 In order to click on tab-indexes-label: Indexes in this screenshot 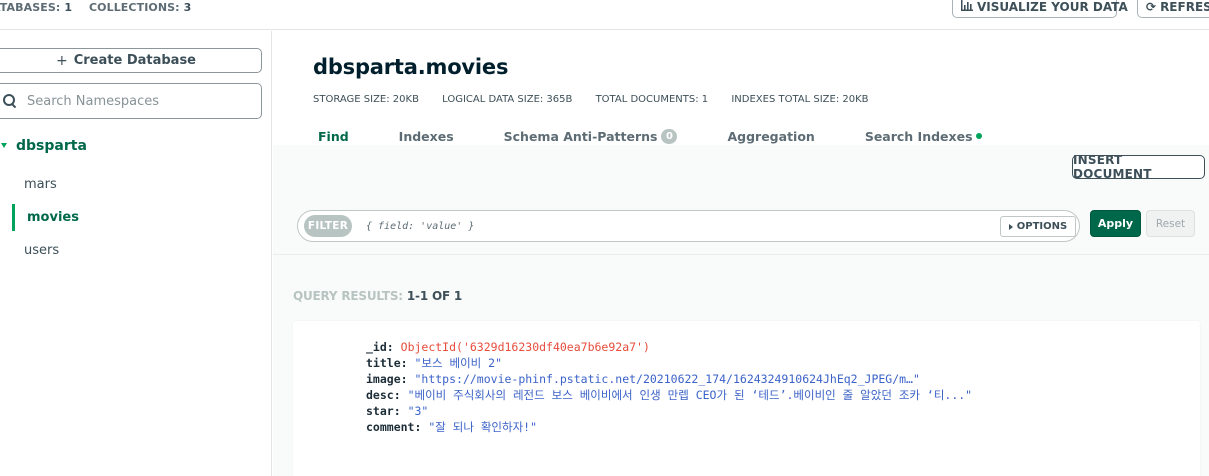, I will do `click(426, 136)`.